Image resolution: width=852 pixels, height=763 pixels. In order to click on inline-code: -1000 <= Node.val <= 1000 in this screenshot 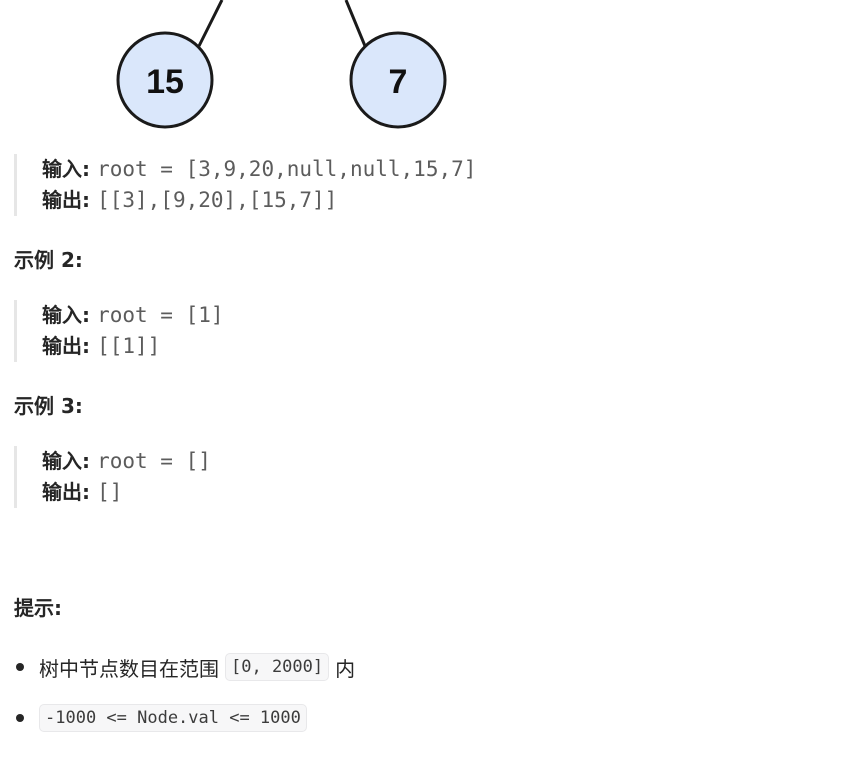, I will do `click(173, 718)`.